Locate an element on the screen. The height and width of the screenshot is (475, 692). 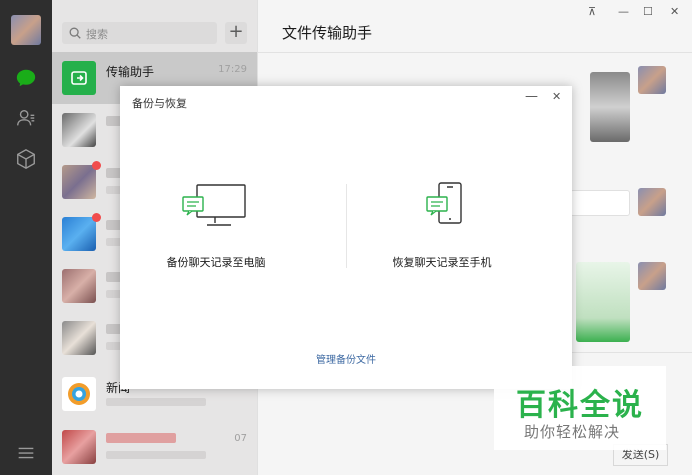
pin-button: ⊼ is located at coordinates (592, 11).